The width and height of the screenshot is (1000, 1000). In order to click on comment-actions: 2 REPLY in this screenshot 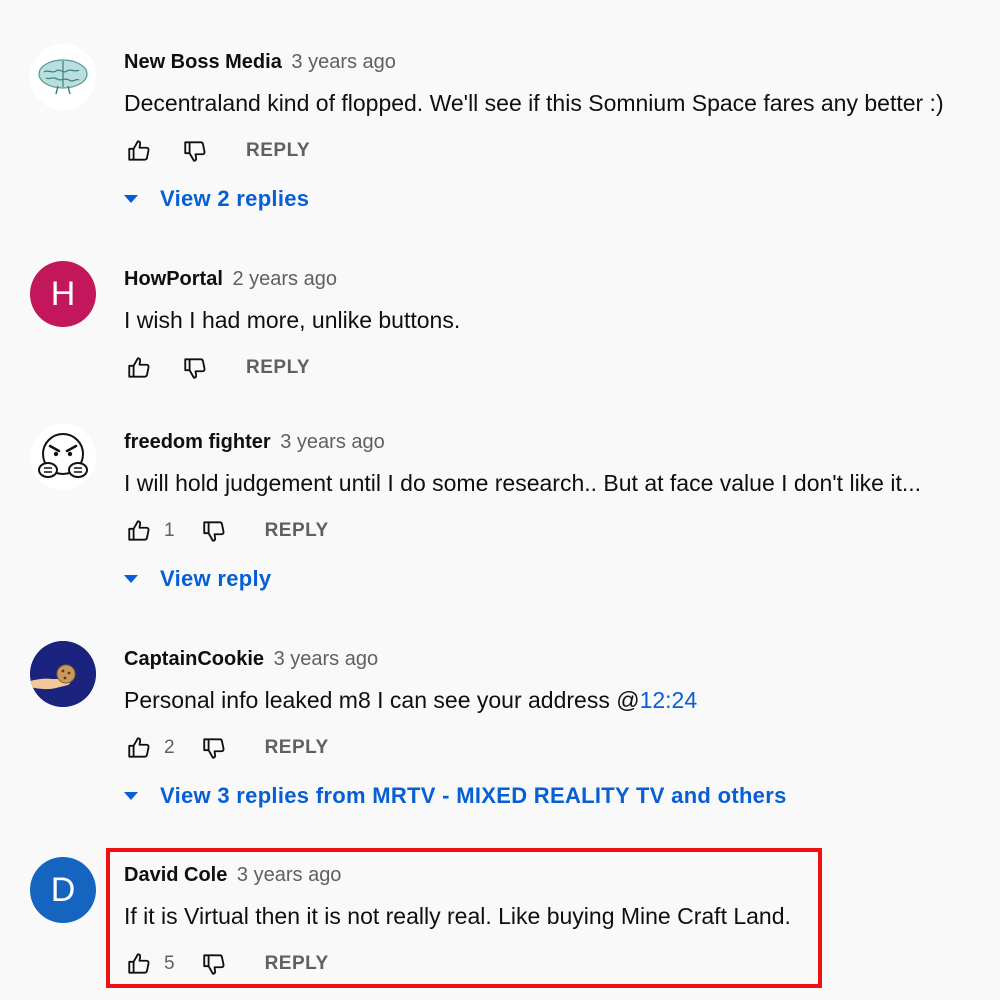, I will do `click(226, 748)`.